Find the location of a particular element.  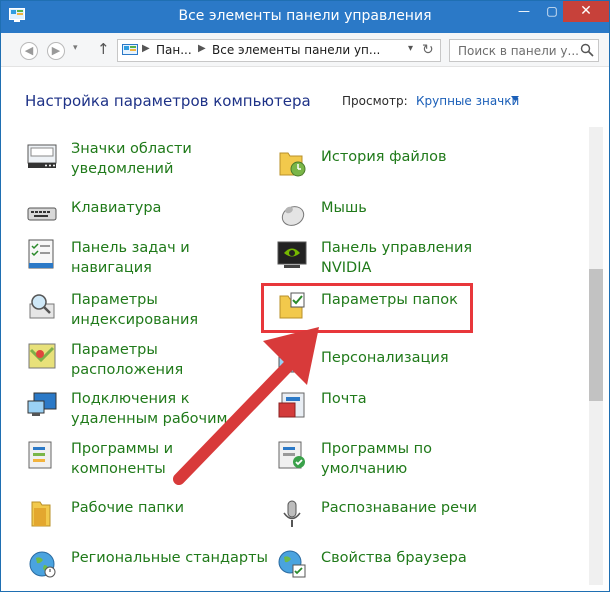

item-label: Панель задач и навигация is located at coordinates (130, 258).